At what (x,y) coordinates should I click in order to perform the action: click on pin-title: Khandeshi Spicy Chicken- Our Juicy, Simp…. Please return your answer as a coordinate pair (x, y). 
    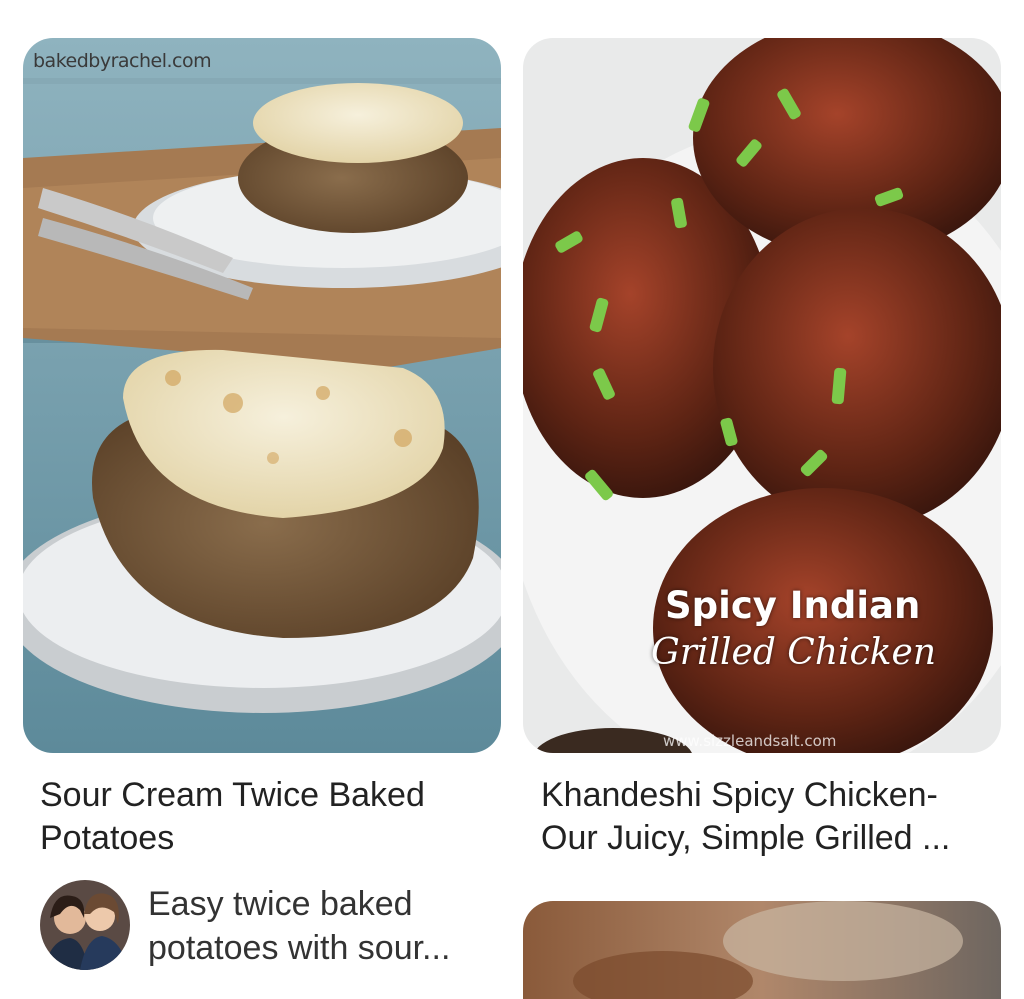
    Looking at the image, I should click on (771, 817).